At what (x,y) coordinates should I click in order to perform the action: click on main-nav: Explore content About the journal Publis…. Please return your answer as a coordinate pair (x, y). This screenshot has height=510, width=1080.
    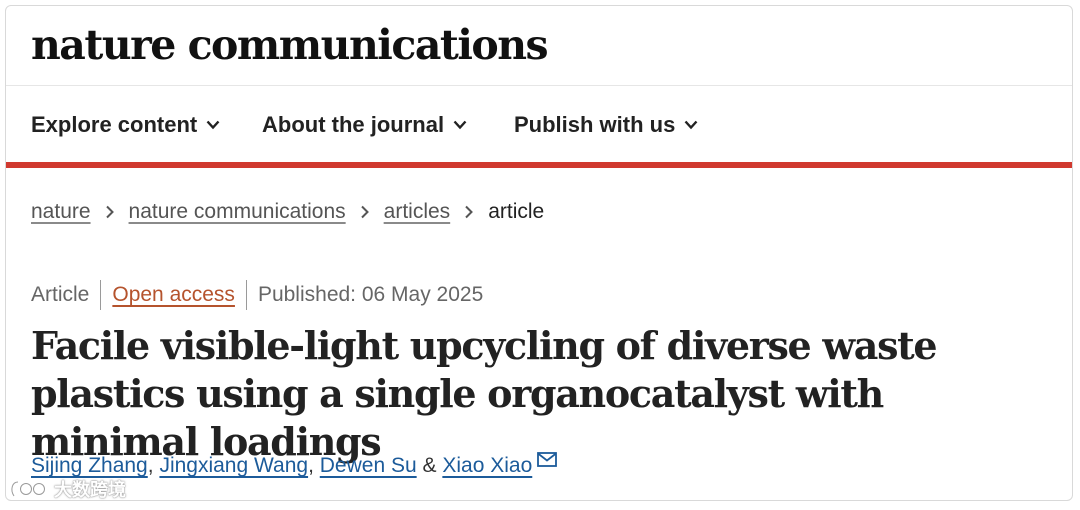
    Looking at the image, I should click on (539, 124).